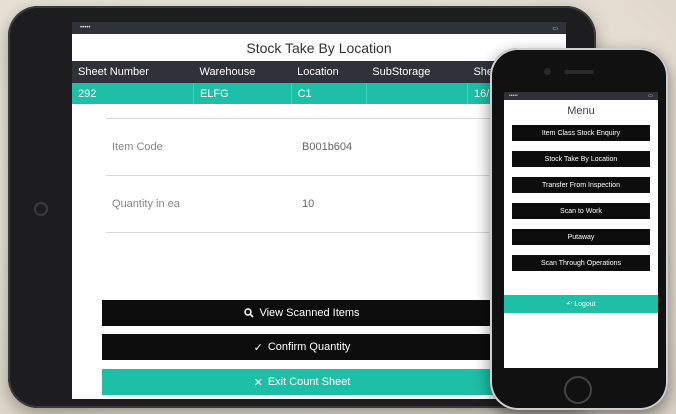 Image resolution: width=676 pixels, height=414 pixels. What do you see at coordinates (417, 93) in the screenshot?
I see `table-cell` at bounding box center [417, 93].